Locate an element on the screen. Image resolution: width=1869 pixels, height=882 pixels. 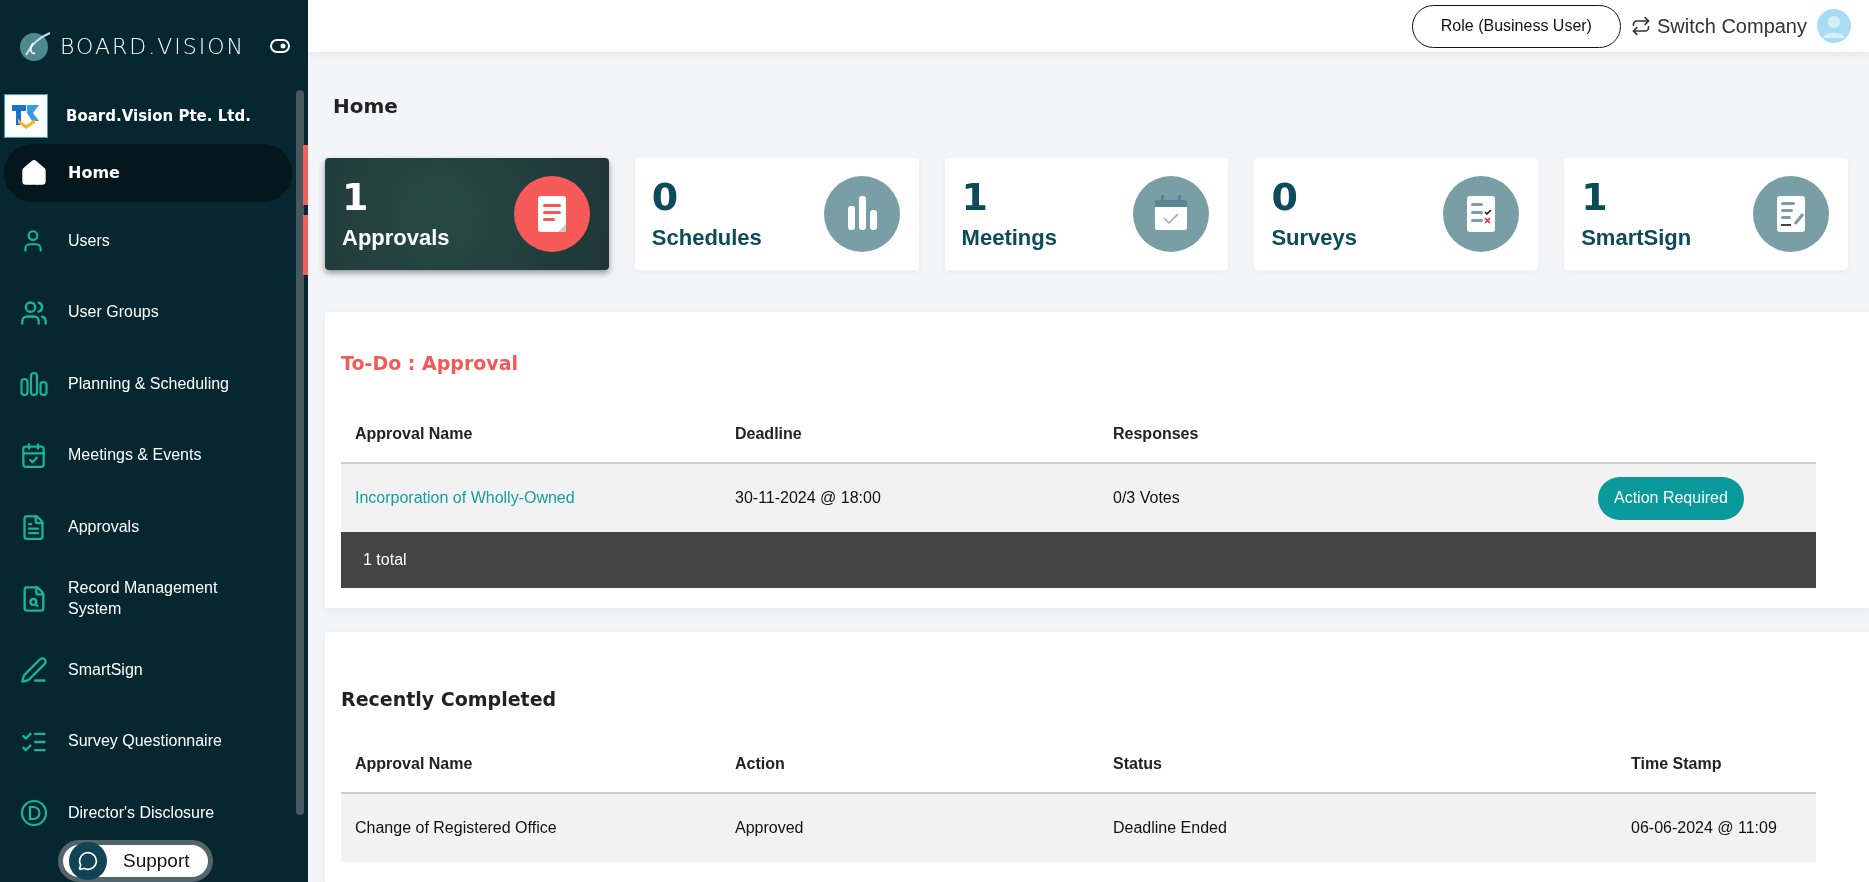
chat-icon is located at coordinates (88, 861).